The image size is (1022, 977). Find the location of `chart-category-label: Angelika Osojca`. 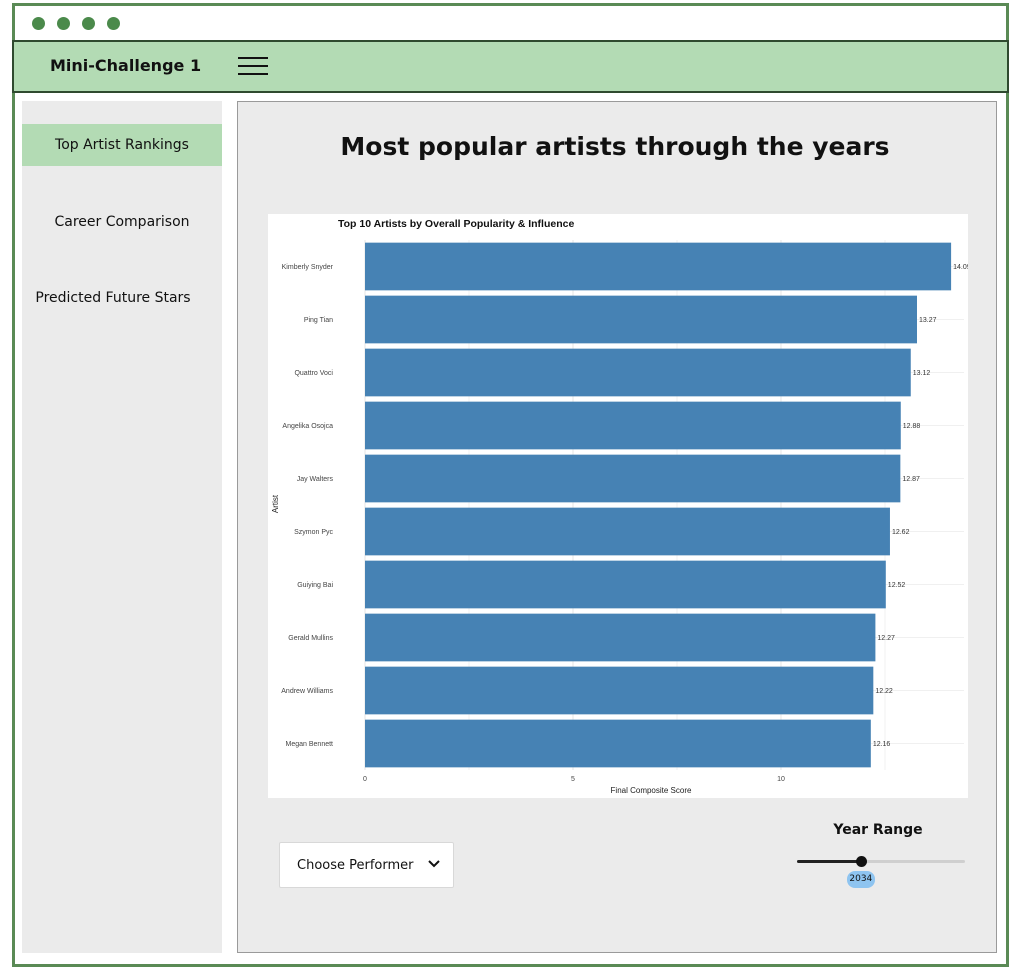

chart-category-label: Angelika Osojca is located at coordinates (307, 426).